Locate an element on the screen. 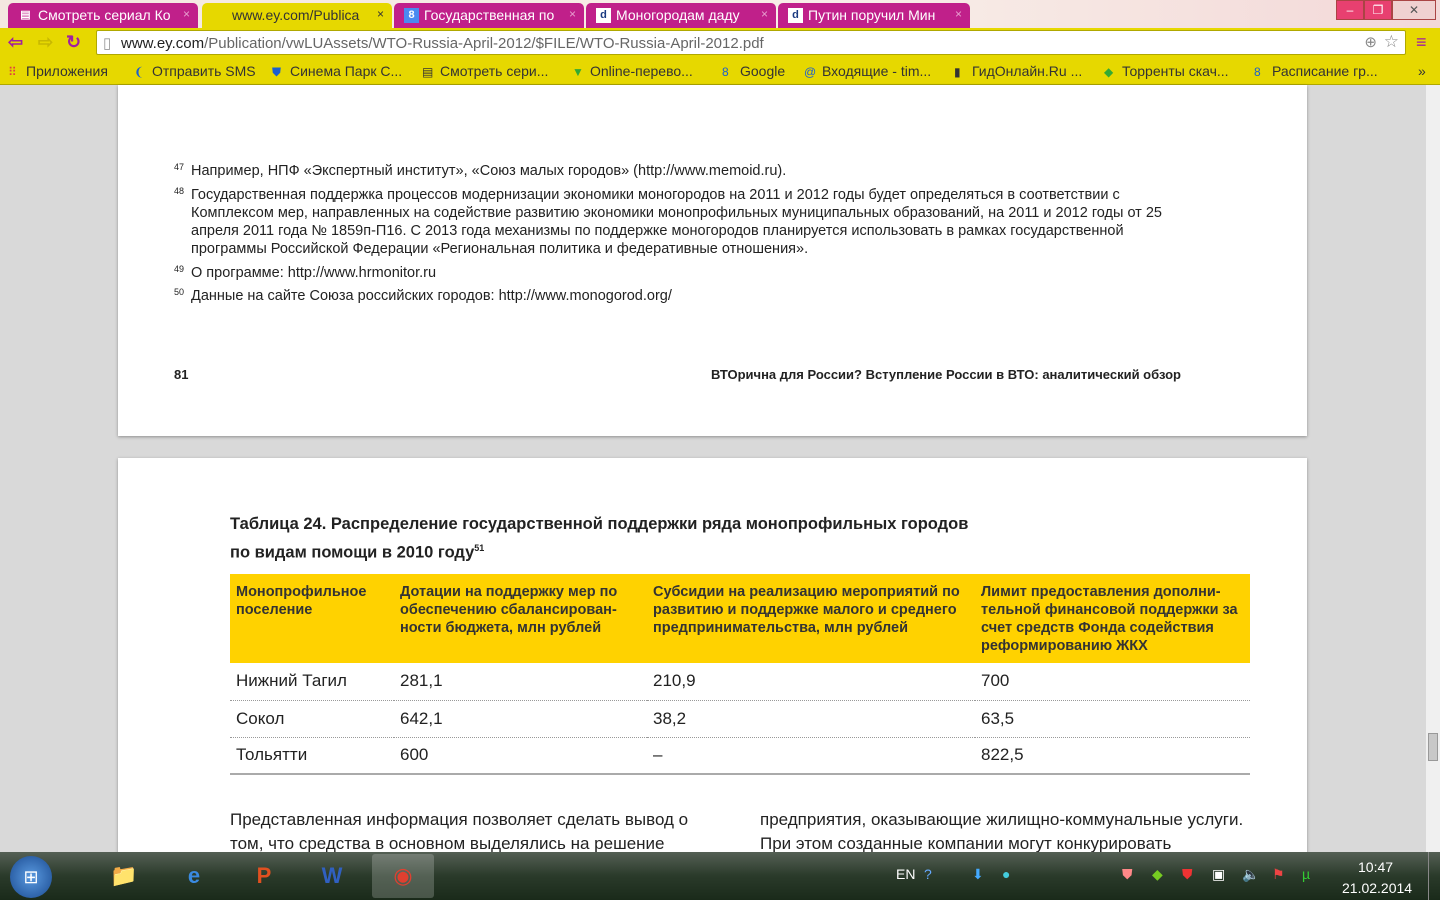 The height and width of the screenshot is (900, 1440). close-window-button: ✕ is located at coordinates (1414, 10).